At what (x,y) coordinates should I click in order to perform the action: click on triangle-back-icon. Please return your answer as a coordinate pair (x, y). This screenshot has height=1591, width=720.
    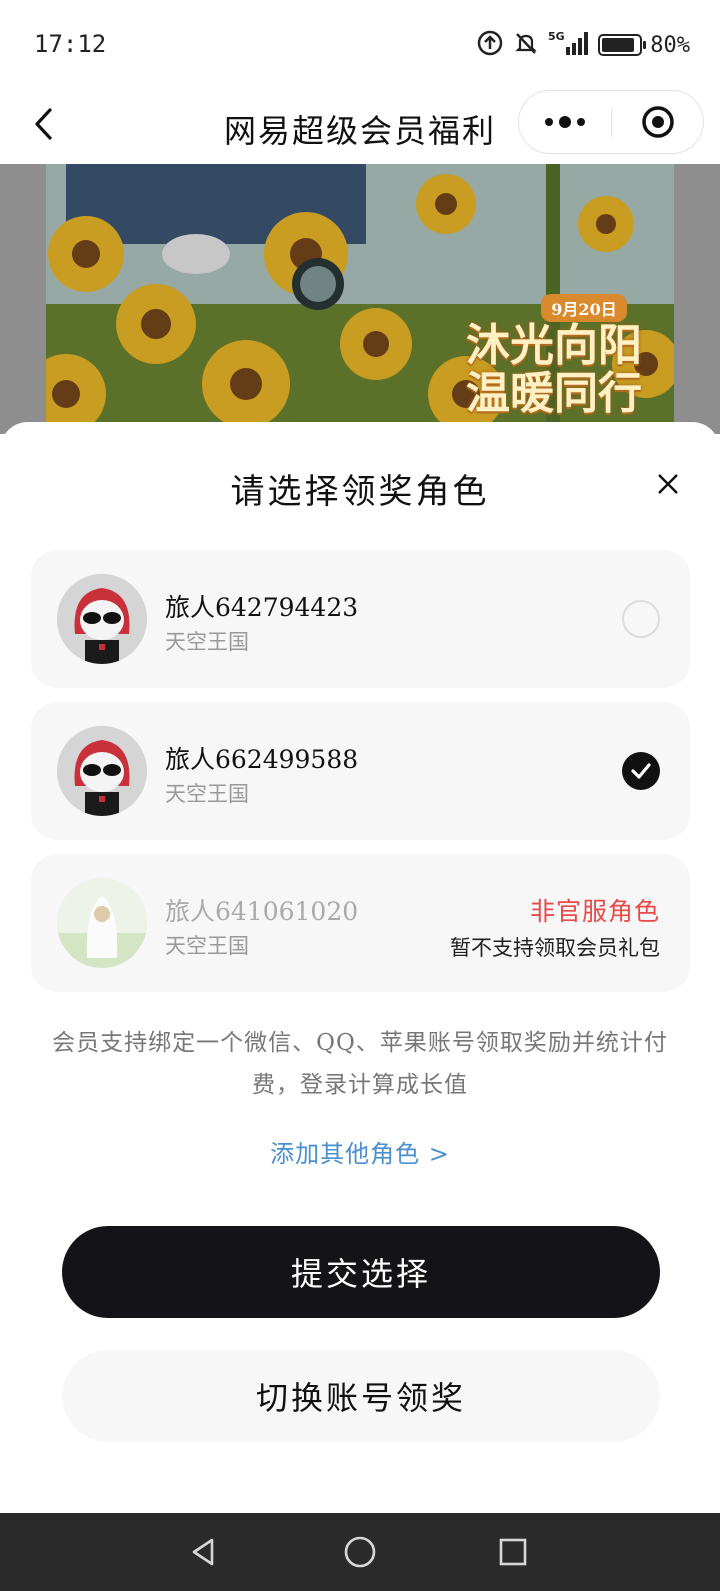
    Looking at the image, I should click on (203, 1552).